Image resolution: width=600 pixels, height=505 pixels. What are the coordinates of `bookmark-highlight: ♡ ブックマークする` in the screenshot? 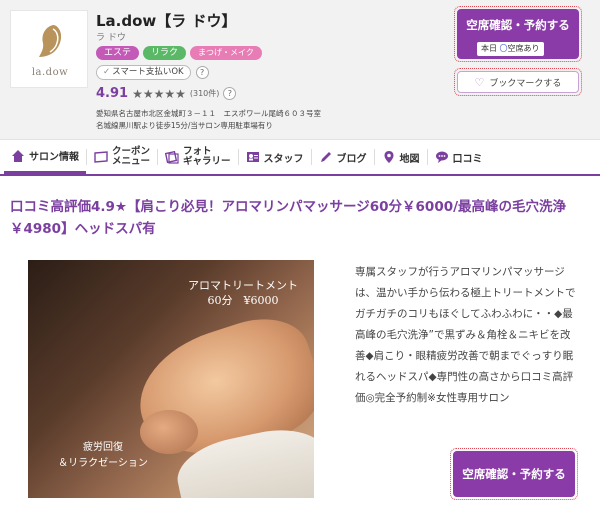 It's located at (518, 82).